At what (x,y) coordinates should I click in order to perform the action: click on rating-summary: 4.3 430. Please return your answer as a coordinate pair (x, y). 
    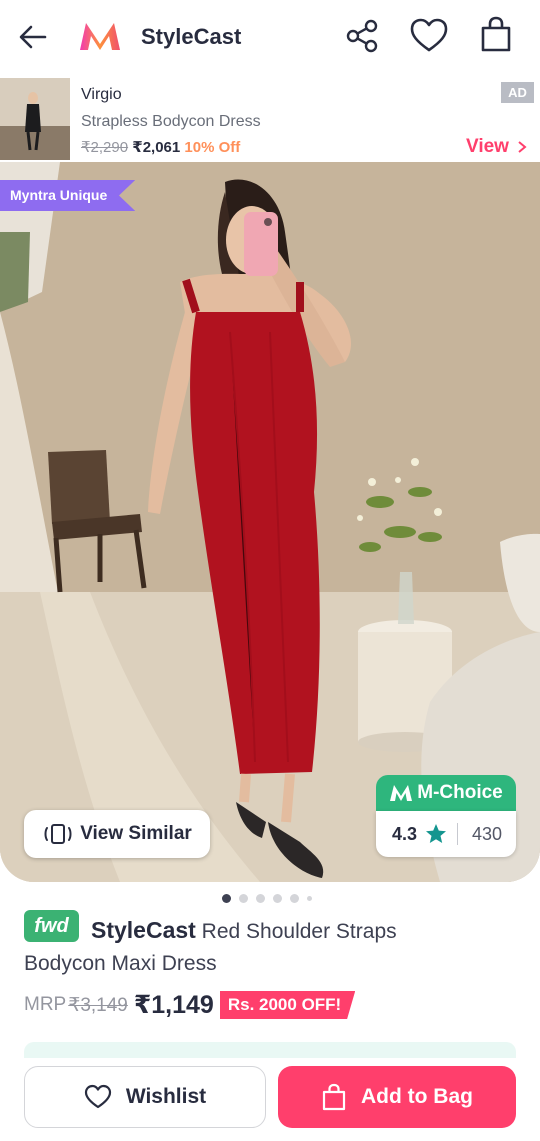
    Looking at the image, I should click on (446, 834).